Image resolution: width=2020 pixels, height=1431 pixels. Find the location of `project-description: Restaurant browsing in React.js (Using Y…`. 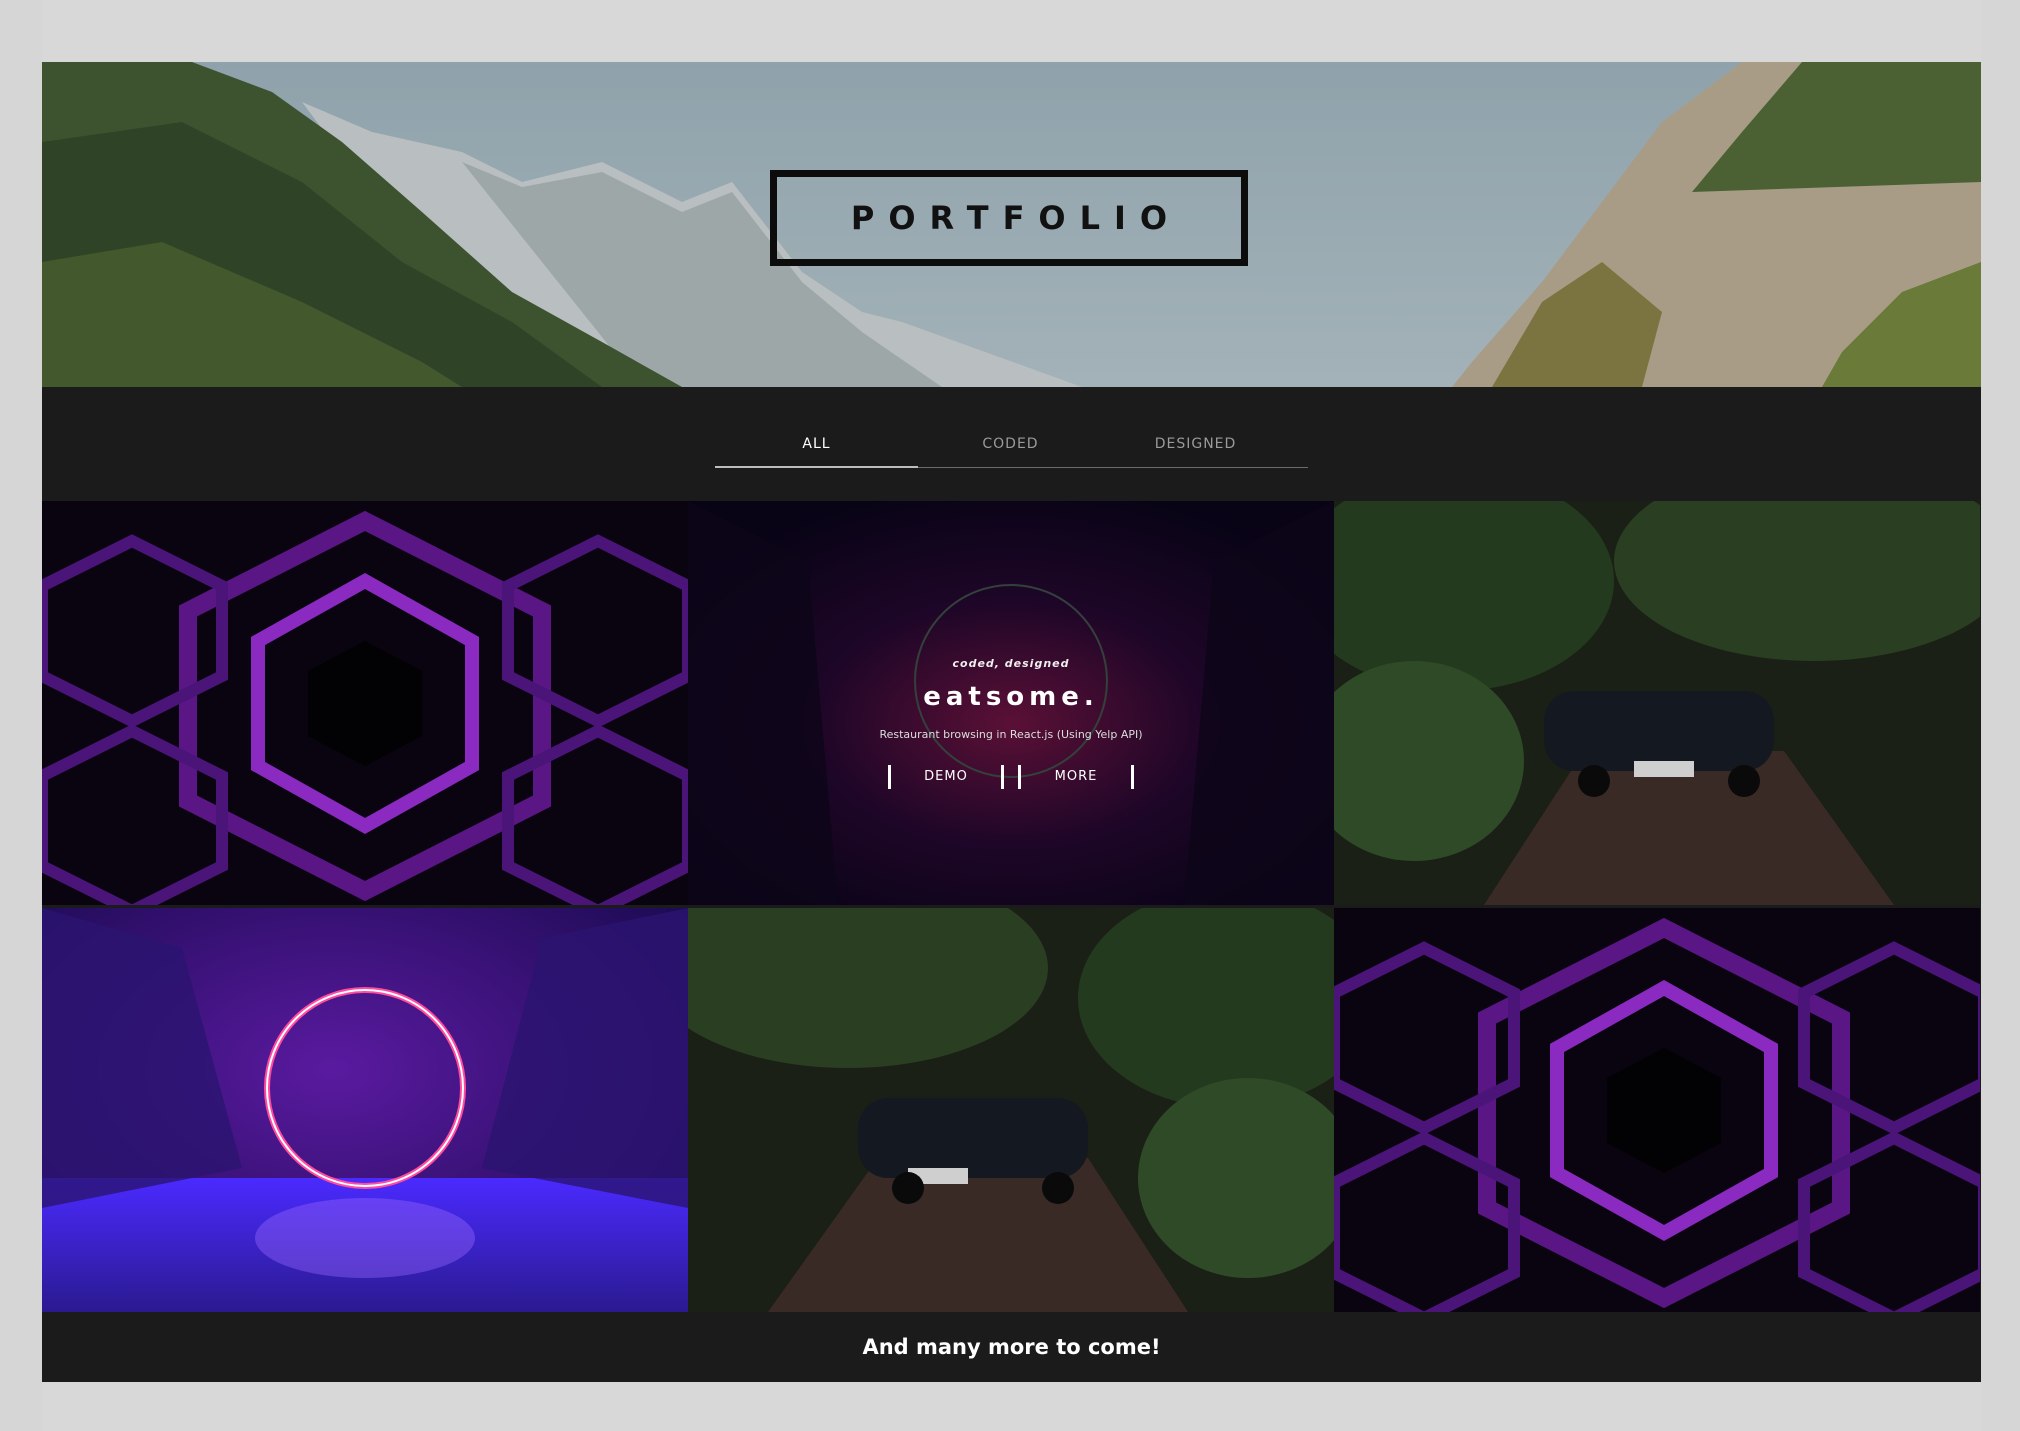

project-description: Restaurant browsing in React.js (Using Y… is located at coordinates (1011, 734).